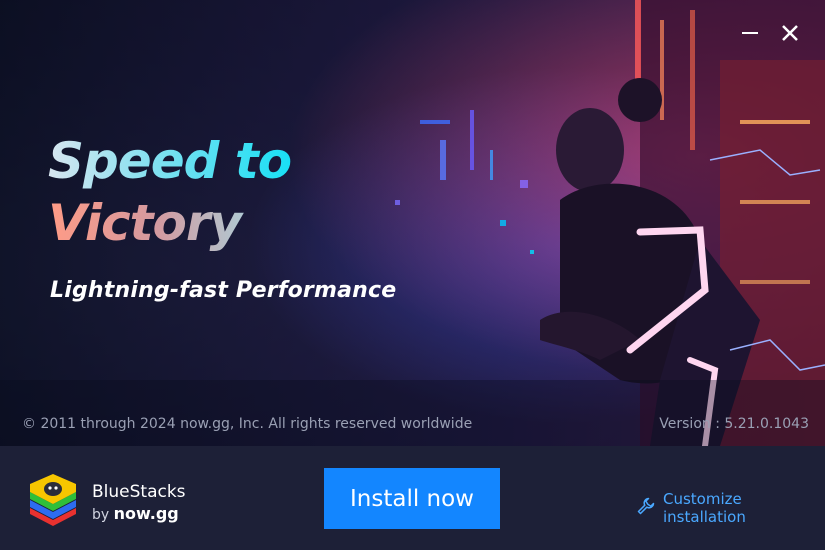  Describe the element at coordinates (139, 492) in the screenshot. I see `brand-name: BlueStacks` at that location.